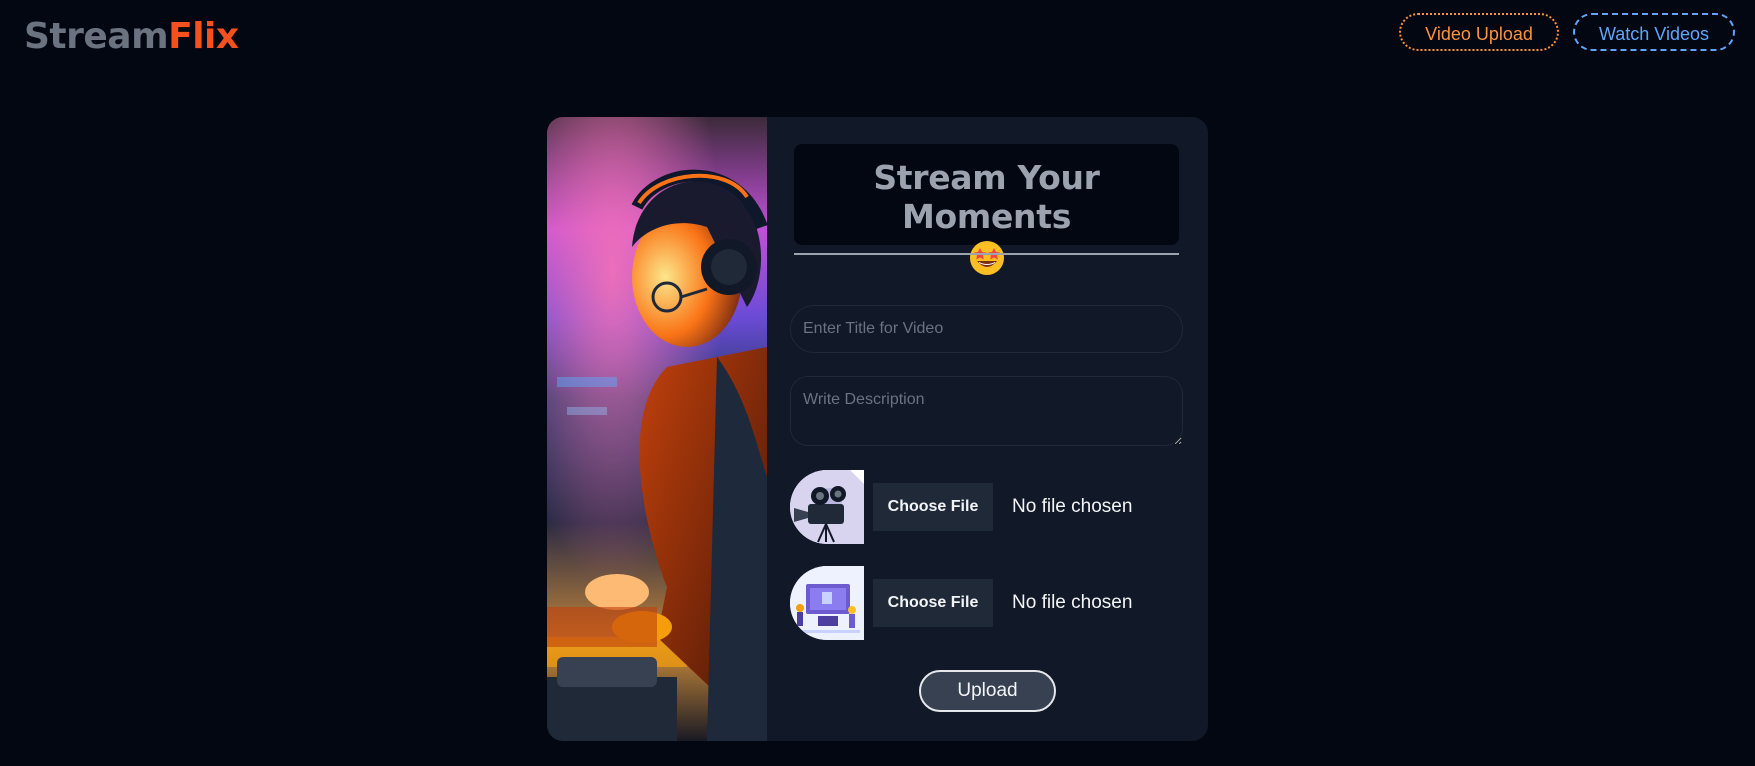  I want to click on thumbnail-file-row: Choose File No file chosen, so click(961, 603).